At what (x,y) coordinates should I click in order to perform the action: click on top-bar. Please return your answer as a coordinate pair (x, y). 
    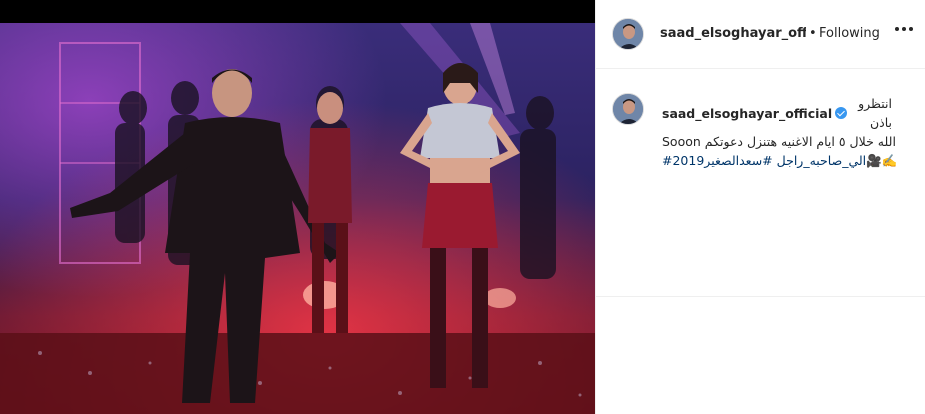
    Looking at the image, I should click on (297, 11).